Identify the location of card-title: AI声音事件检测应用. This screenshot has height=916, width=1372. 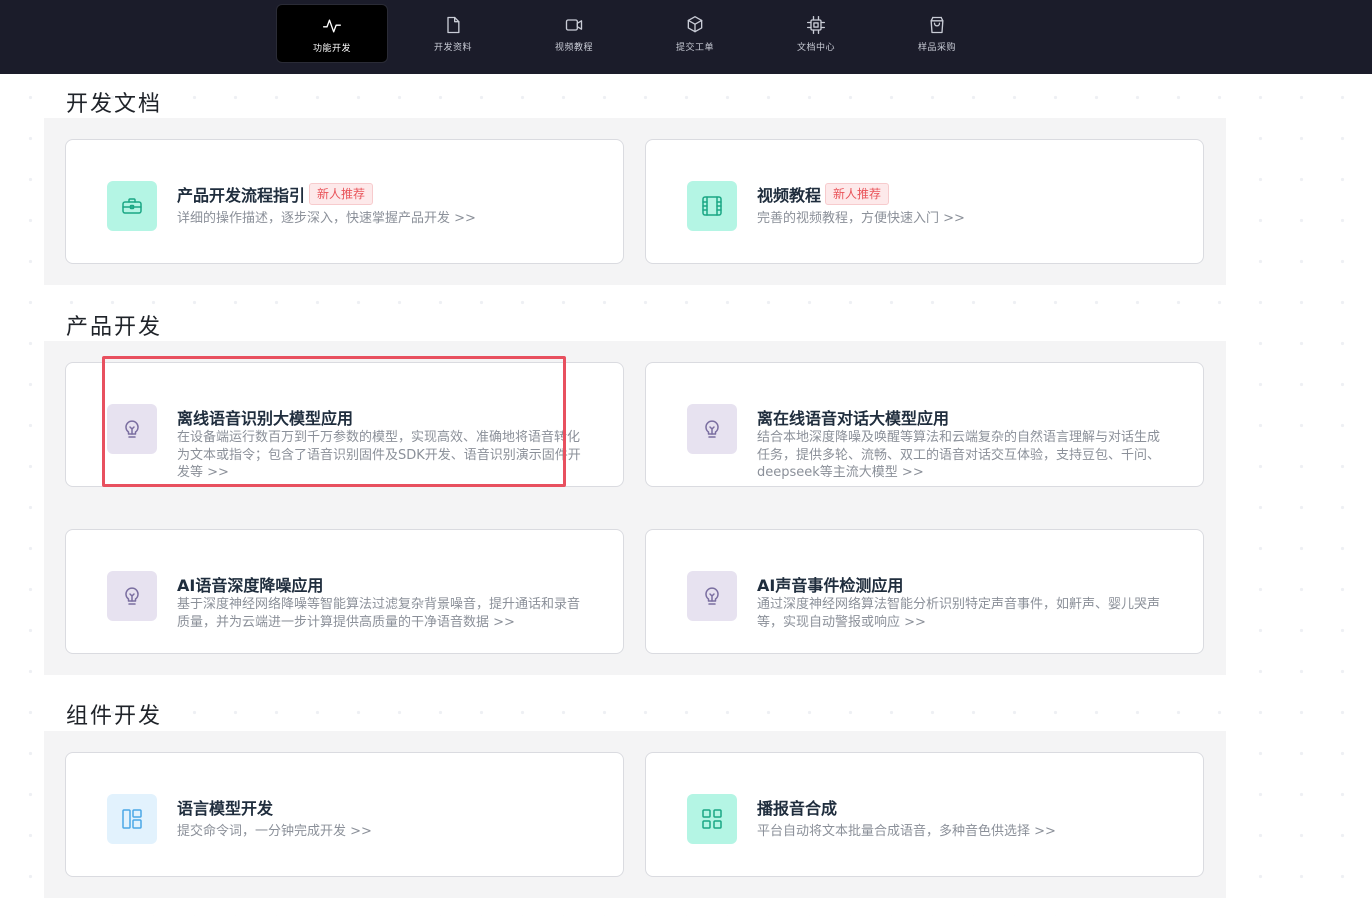
(830, 585).